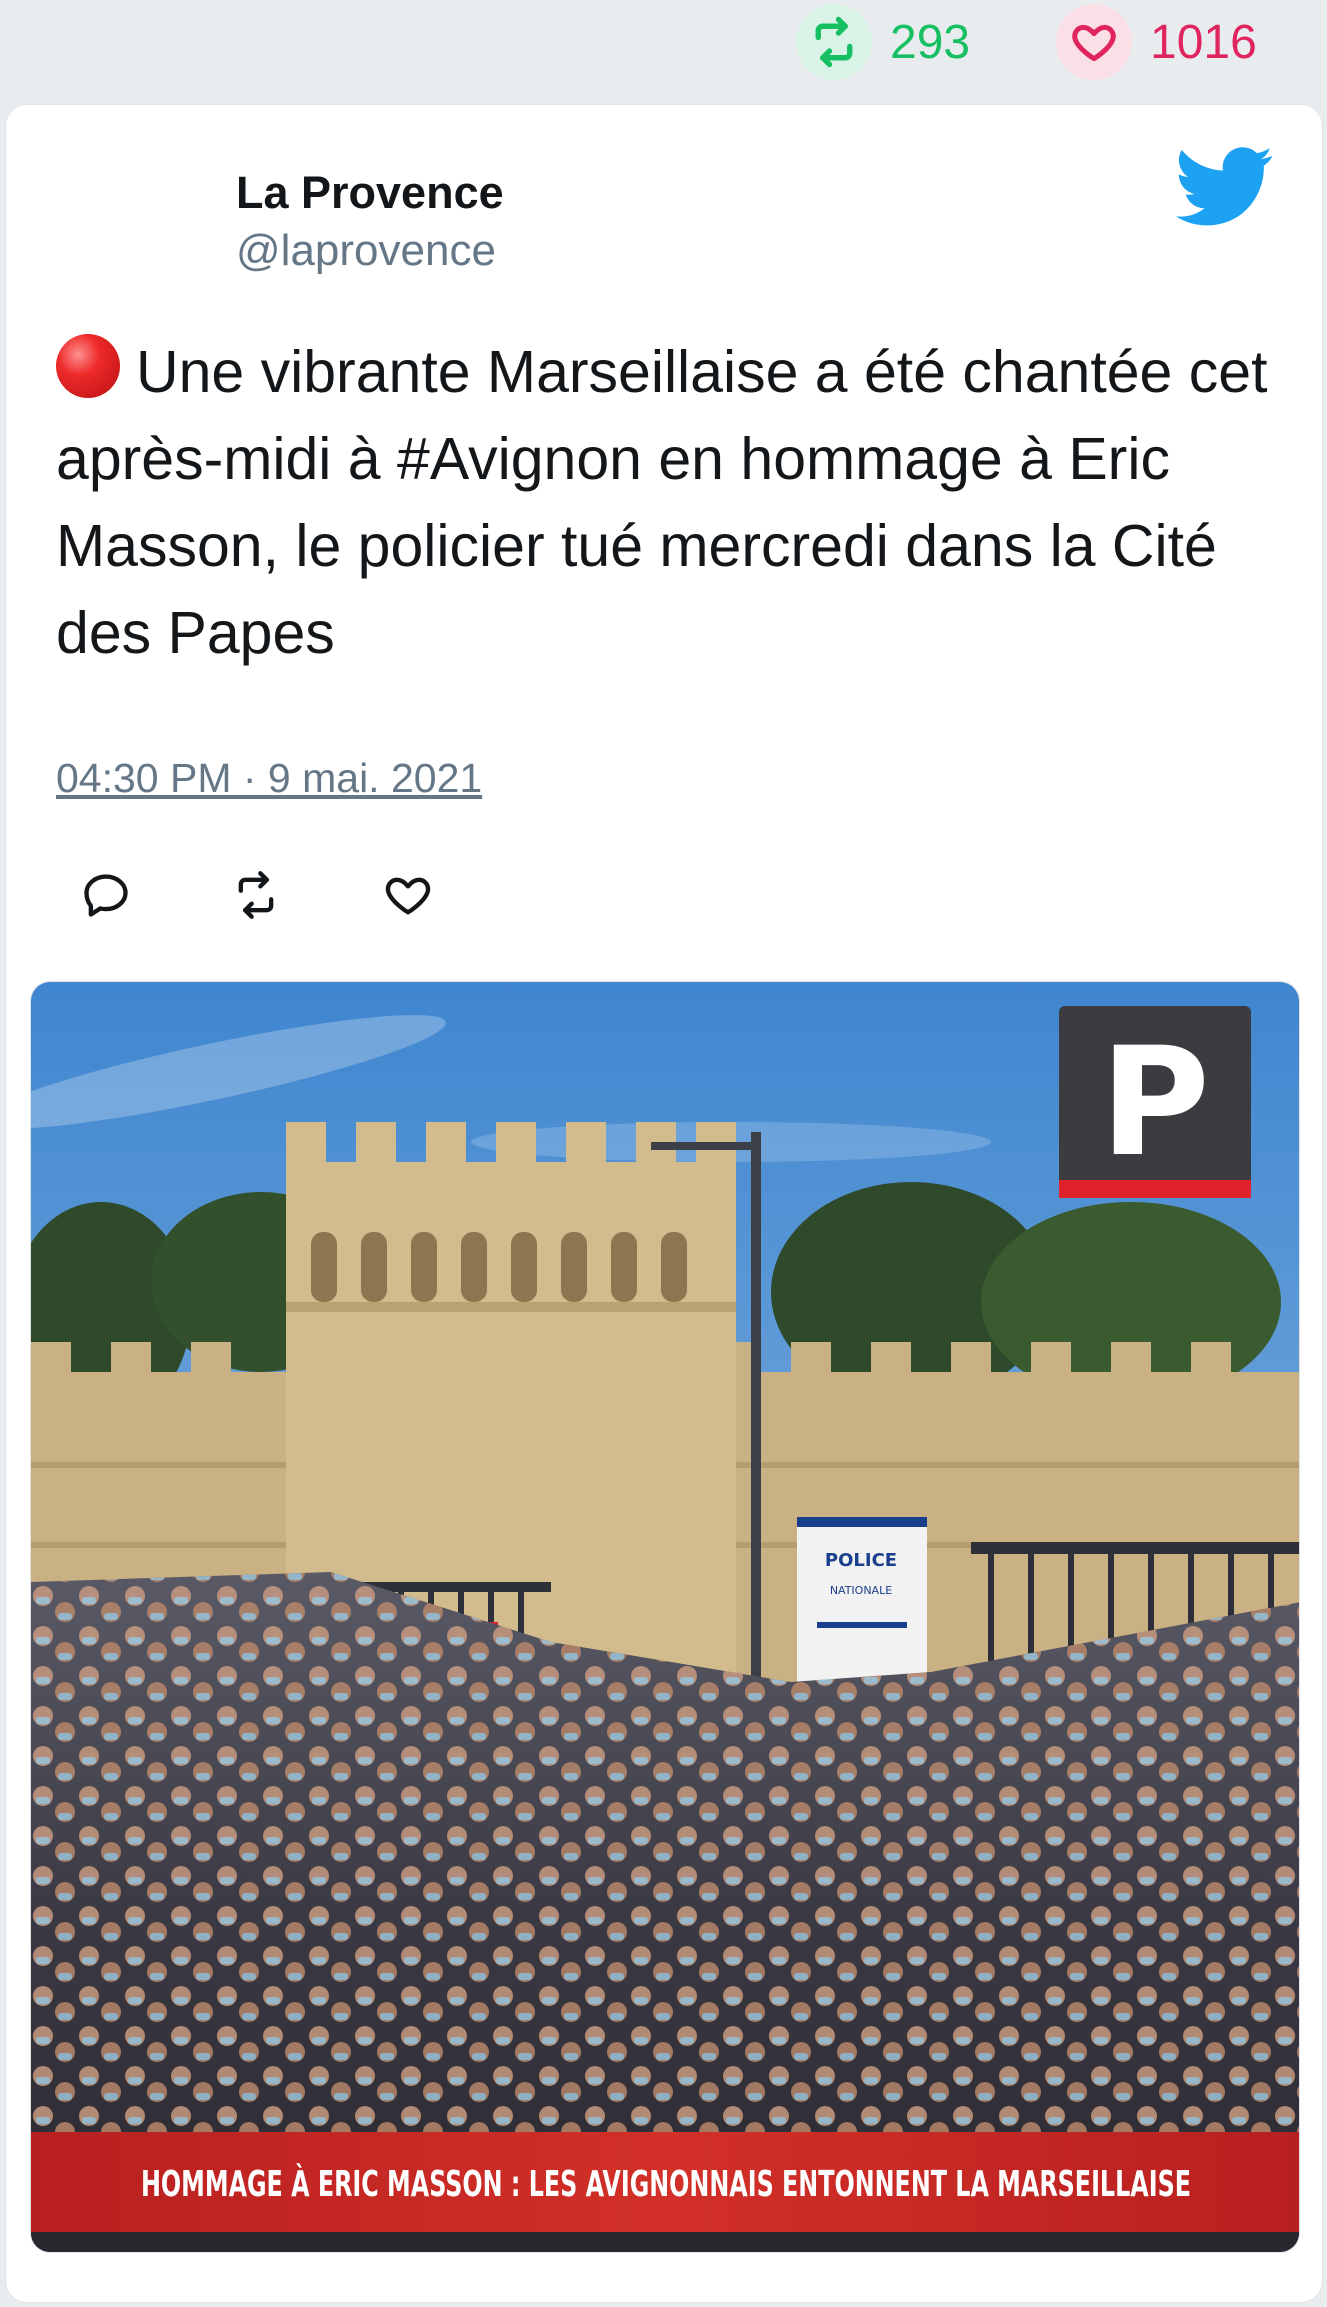 Image resolution: width=1327 pixels, height=2307 pixels. I want to click on like-stat: 1016, so click(1156, 42).